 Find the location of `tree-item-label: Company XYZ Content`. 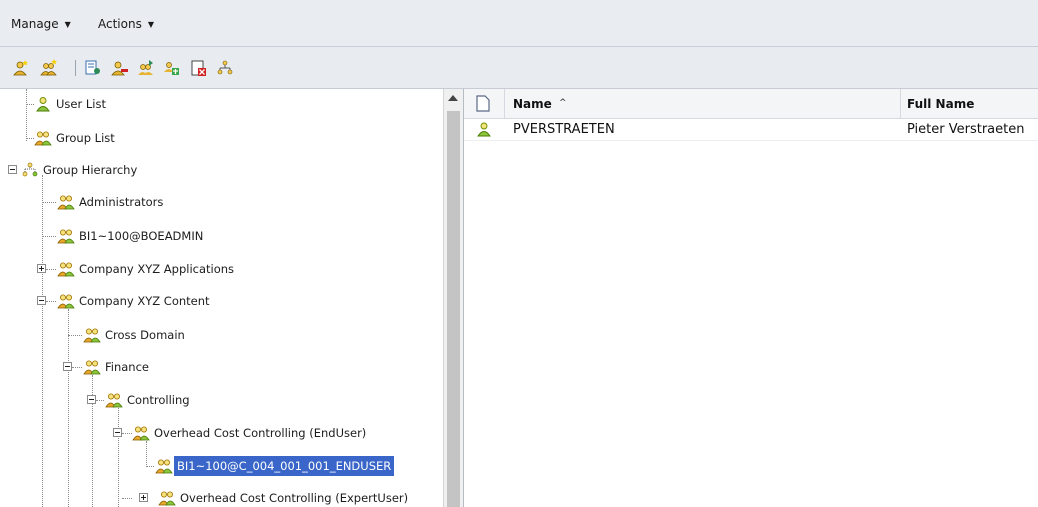

tree-item-label: Company XYZ Content is located at coordinates (144, 301).